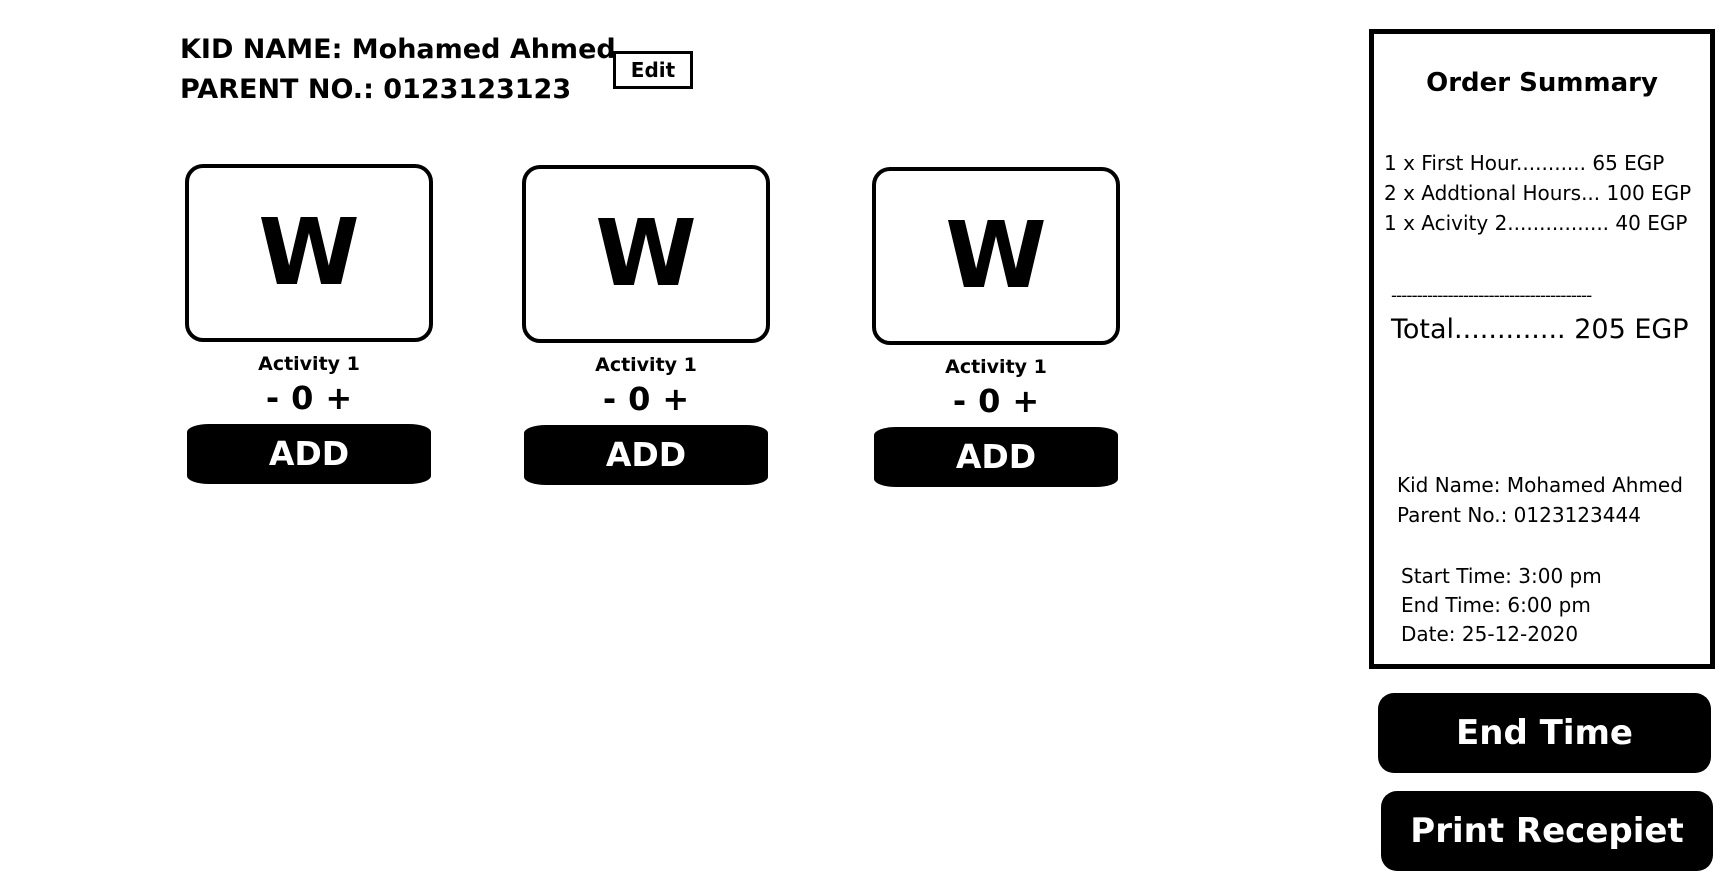 The image size is (1724, 890). I want to click on order-line-item: 2 x Addtional Hours... 100 EGP, so click(1538, 193).